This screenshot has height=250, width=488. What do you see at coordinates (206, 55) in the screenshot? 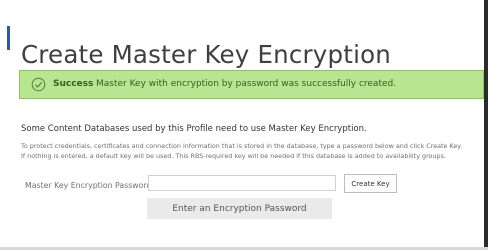
I see `page-title: Create Master Key Encryption` at bounding box center [206, 55].